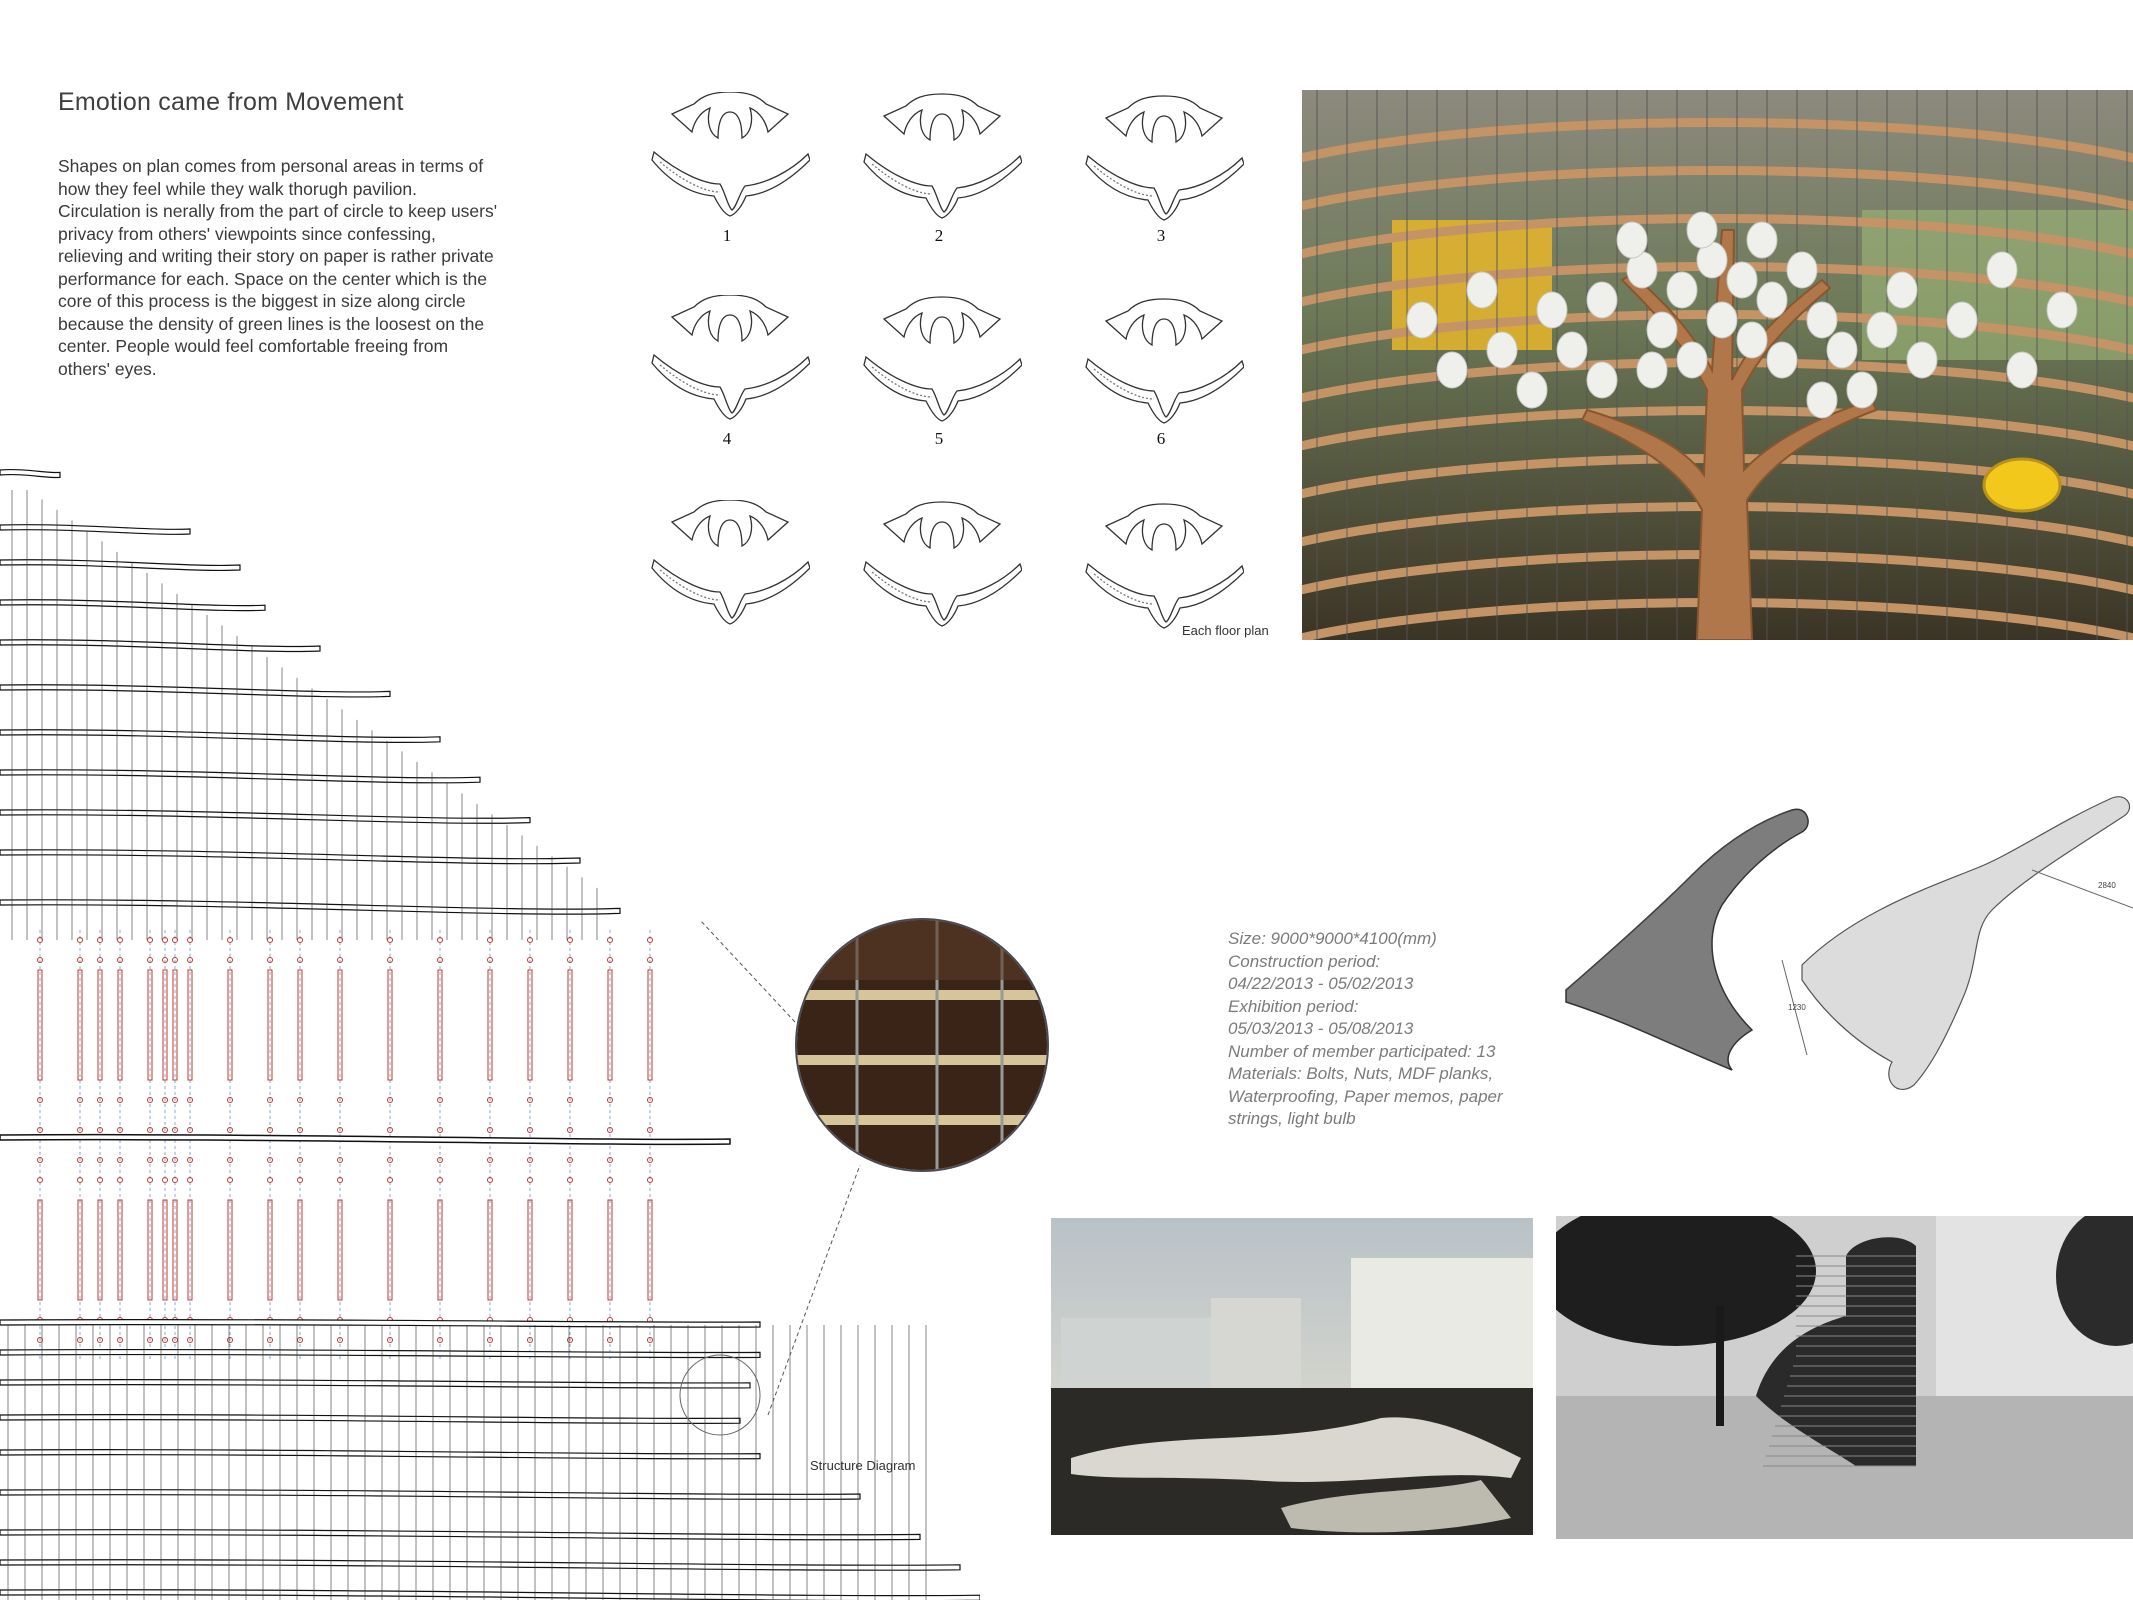 The image size is (2133, 1605). I want to click on floor-plan-number: 6, so click(1161, 438).